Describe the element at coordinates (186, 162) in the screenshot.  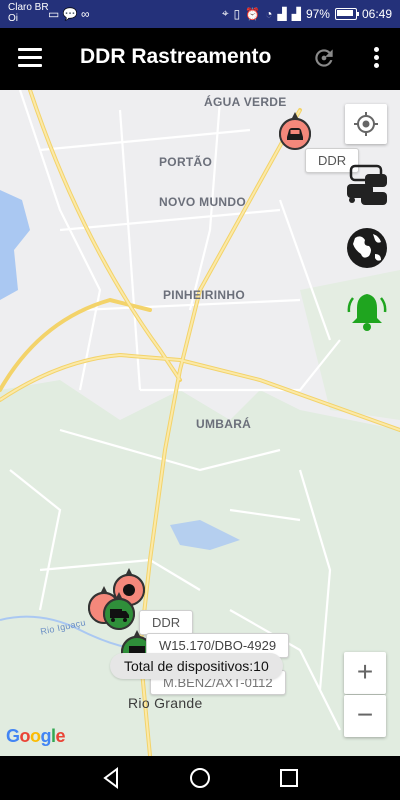
I see `place-portao: PORTÃO` at that location.